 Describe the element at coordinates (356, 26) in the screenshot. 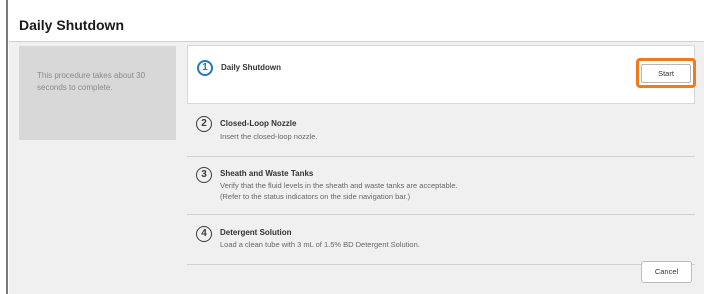

I see `dialog-header: Daily Shutdown` at that location.